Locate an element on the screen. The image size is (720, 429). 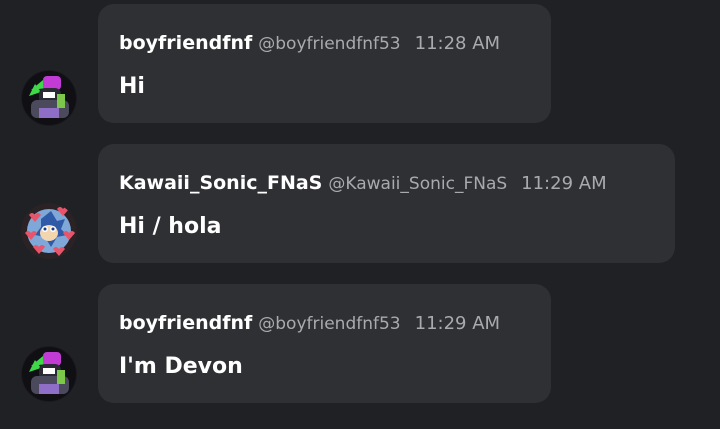
message-meta: boyfriendfnf @boyfriendfnf53 11:28 AM is located at coordinates (309, 43).